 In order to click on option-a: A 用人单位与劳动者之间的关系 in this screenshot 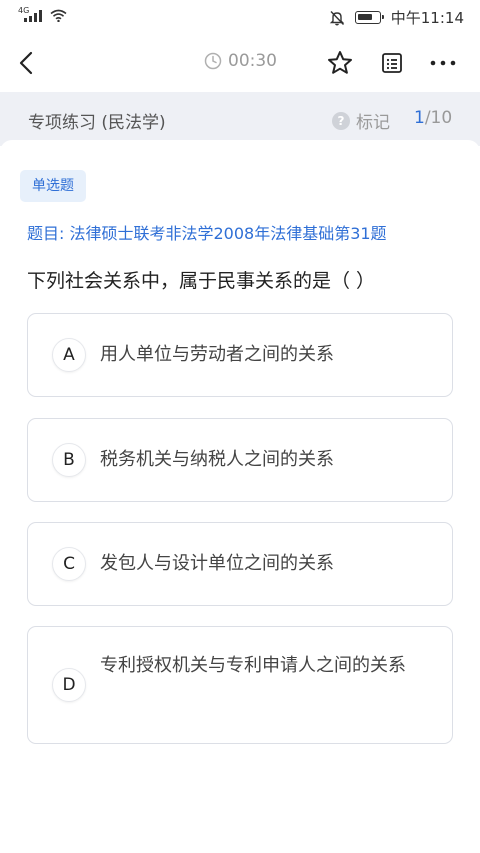, I will do `click(240, 355)`.